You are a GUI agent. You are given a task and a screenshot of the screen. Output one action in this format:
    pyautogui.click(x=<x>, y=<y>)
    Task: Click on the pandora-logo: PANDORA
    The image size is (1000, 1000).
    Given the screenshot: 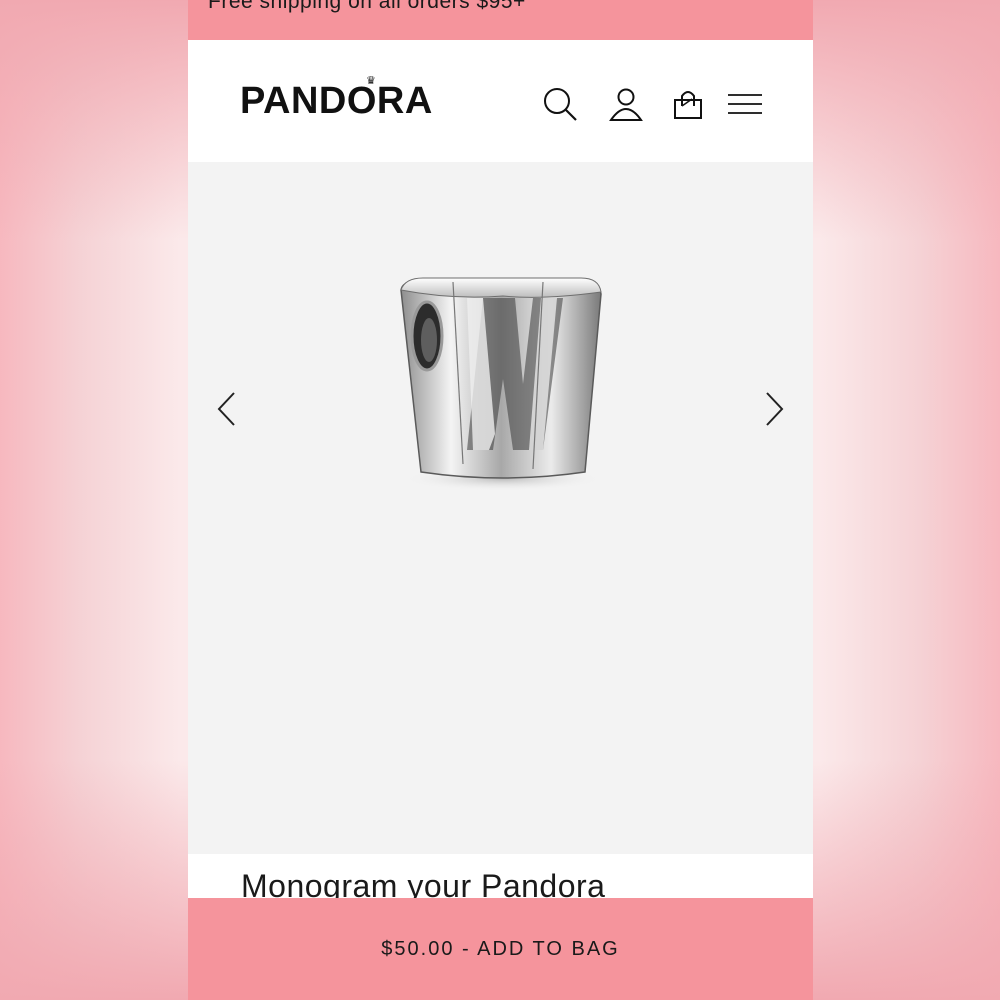 What is the action you would take?
    pyautogui.click(x=336, y=101)
    